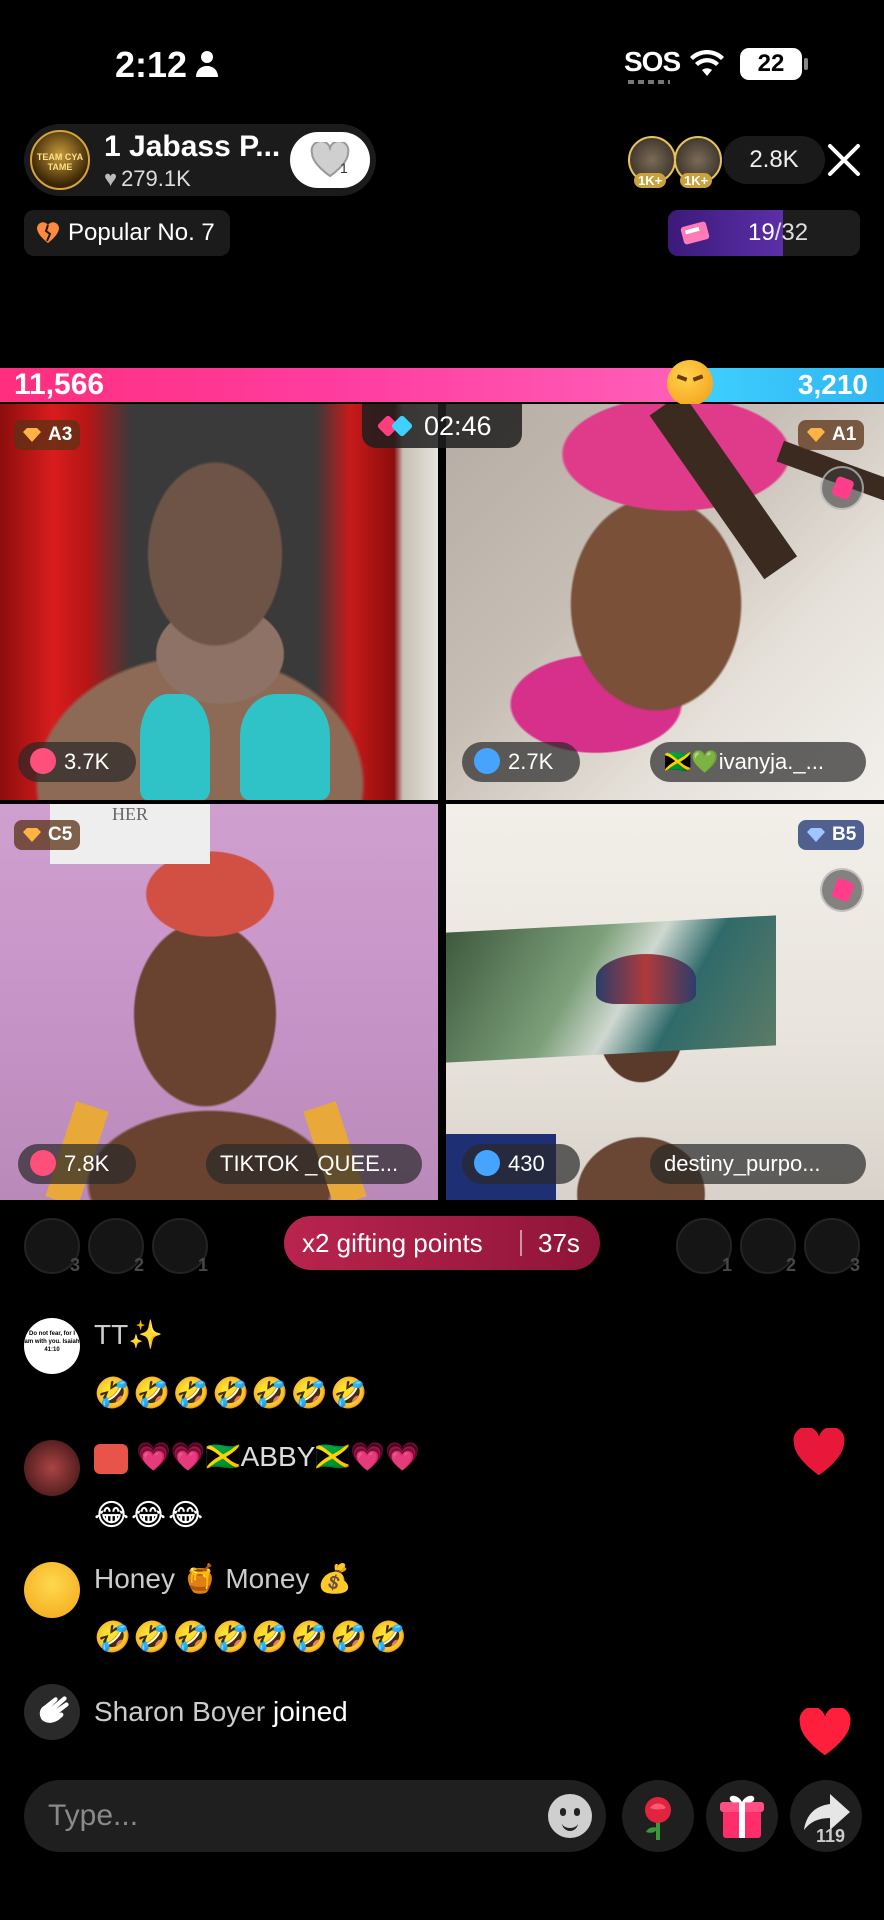 The height and width of the screenshot is (1920, 884). I want to click on comment-input, so click(288, 1816).